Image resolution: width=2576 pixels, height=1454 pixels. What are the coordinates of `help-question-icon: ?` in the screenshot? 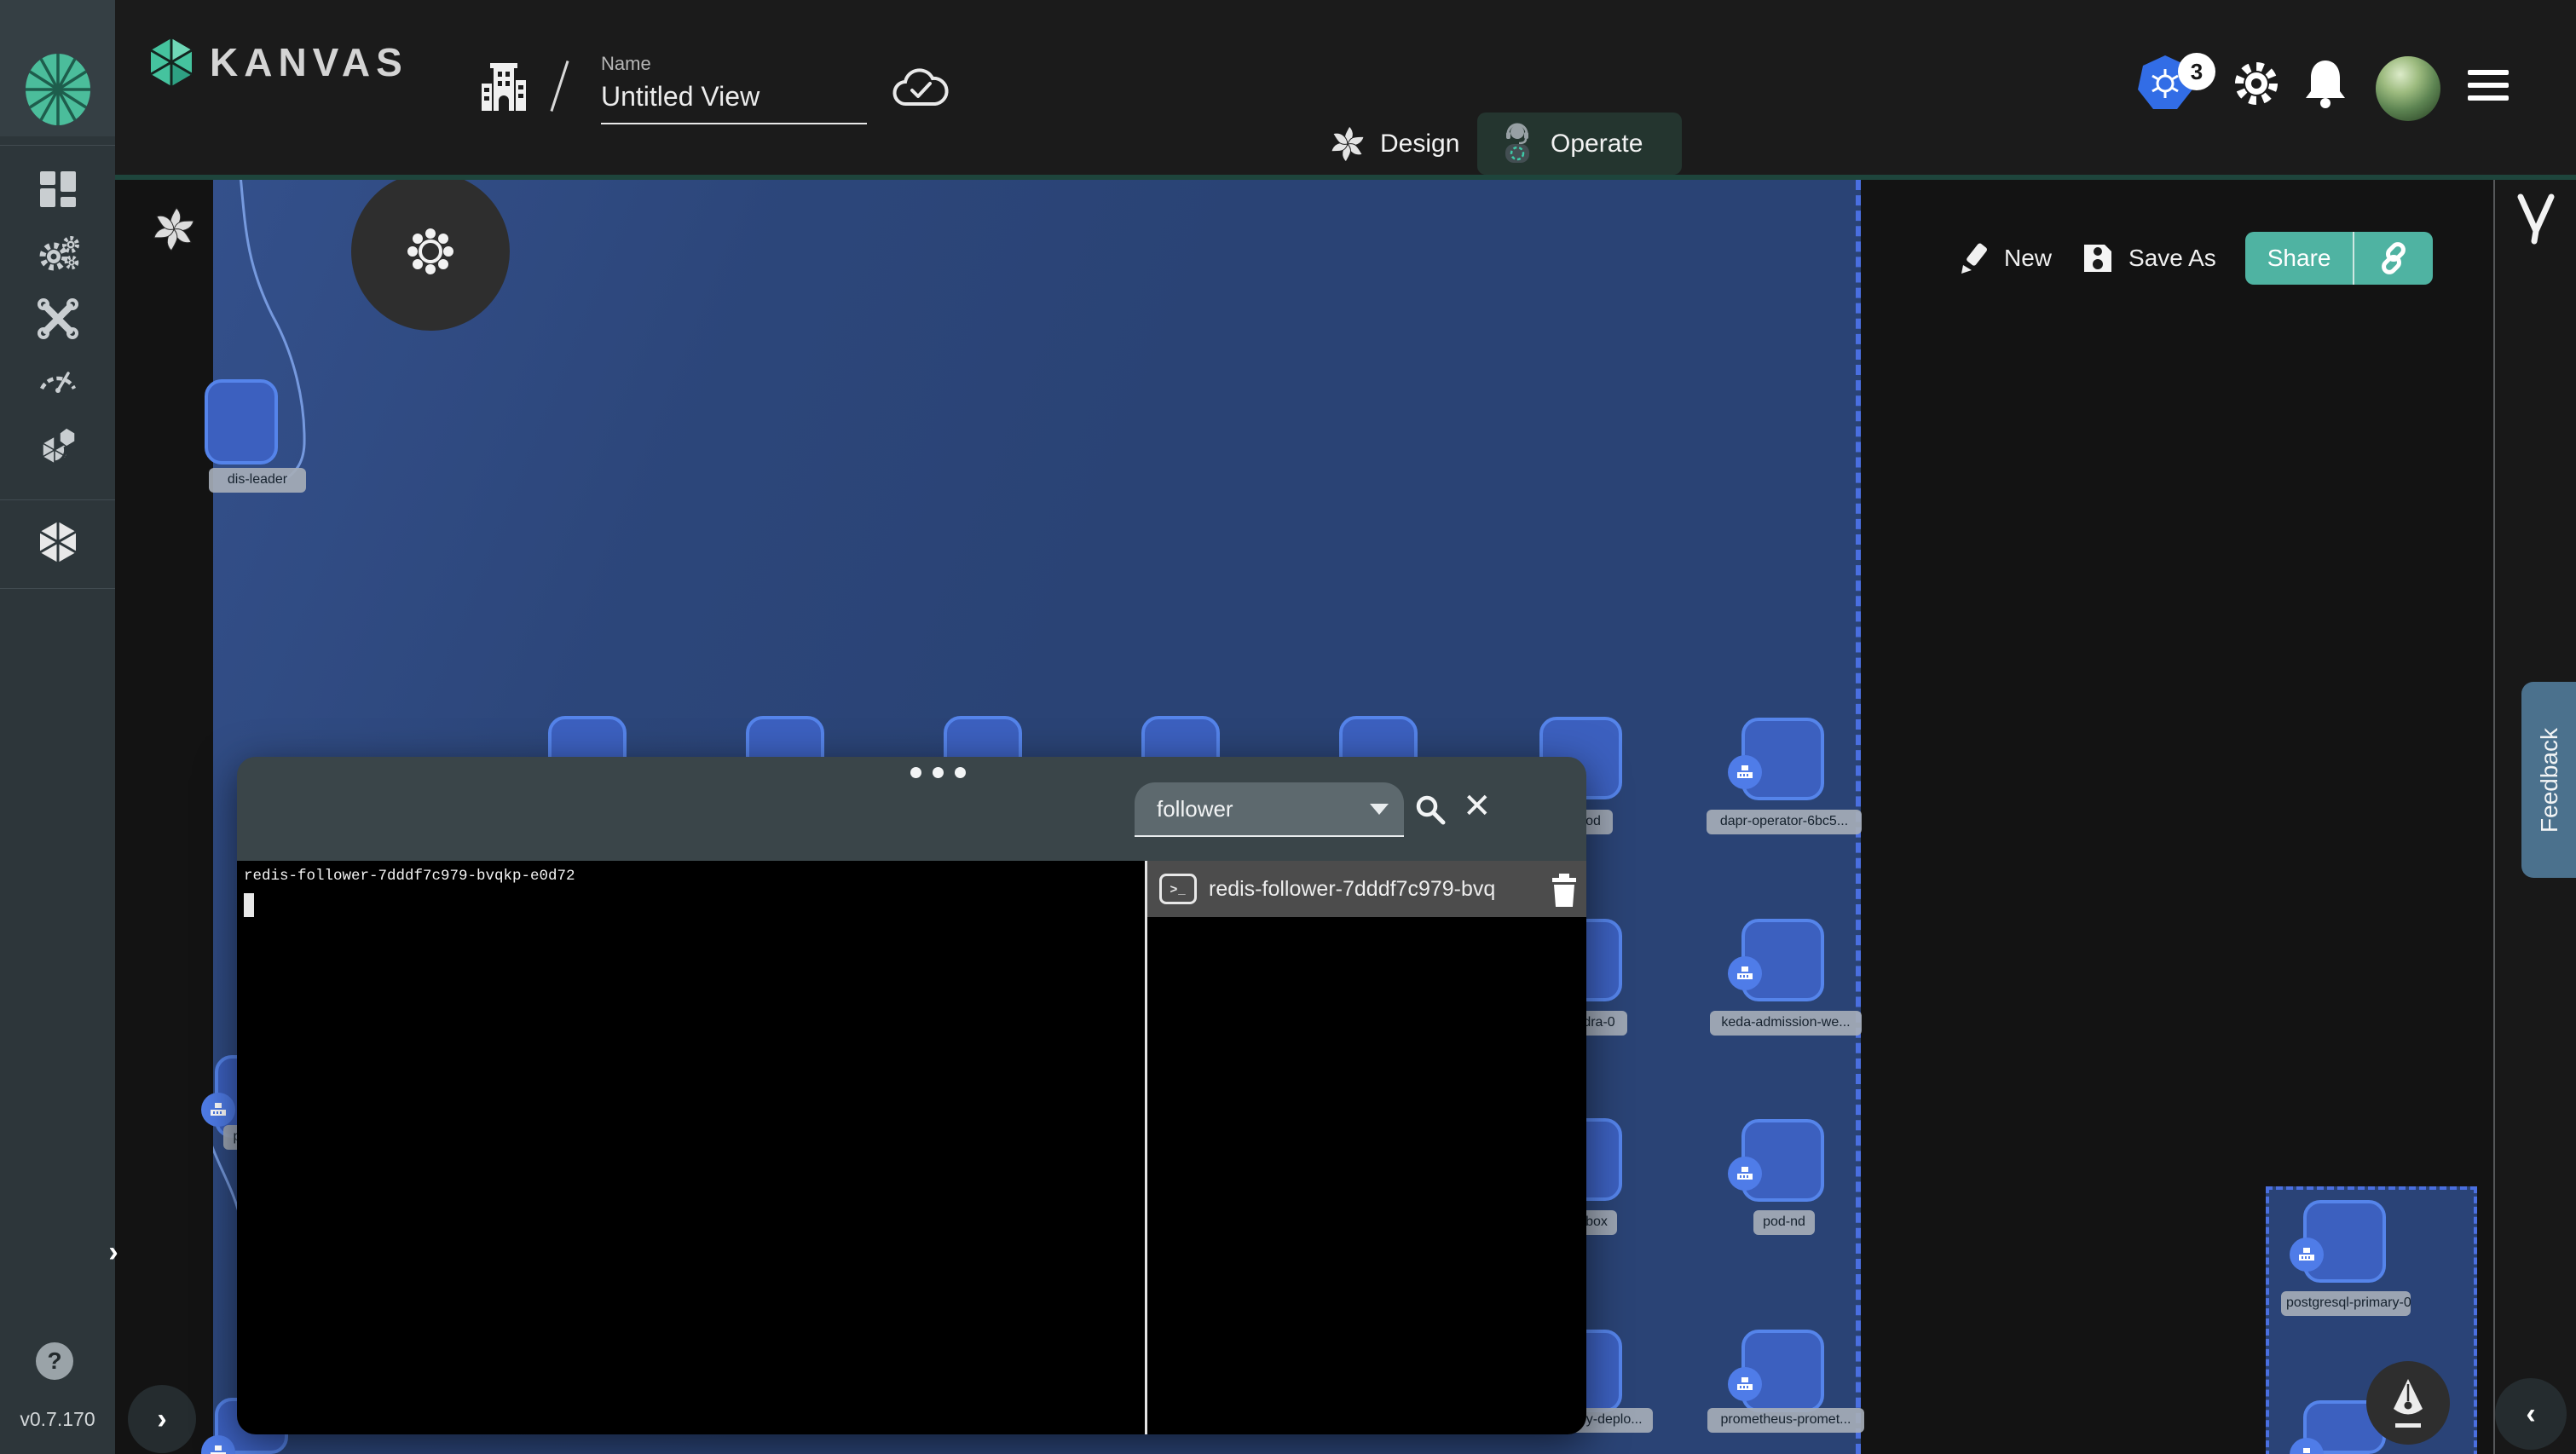 It's located at (54, 1360).